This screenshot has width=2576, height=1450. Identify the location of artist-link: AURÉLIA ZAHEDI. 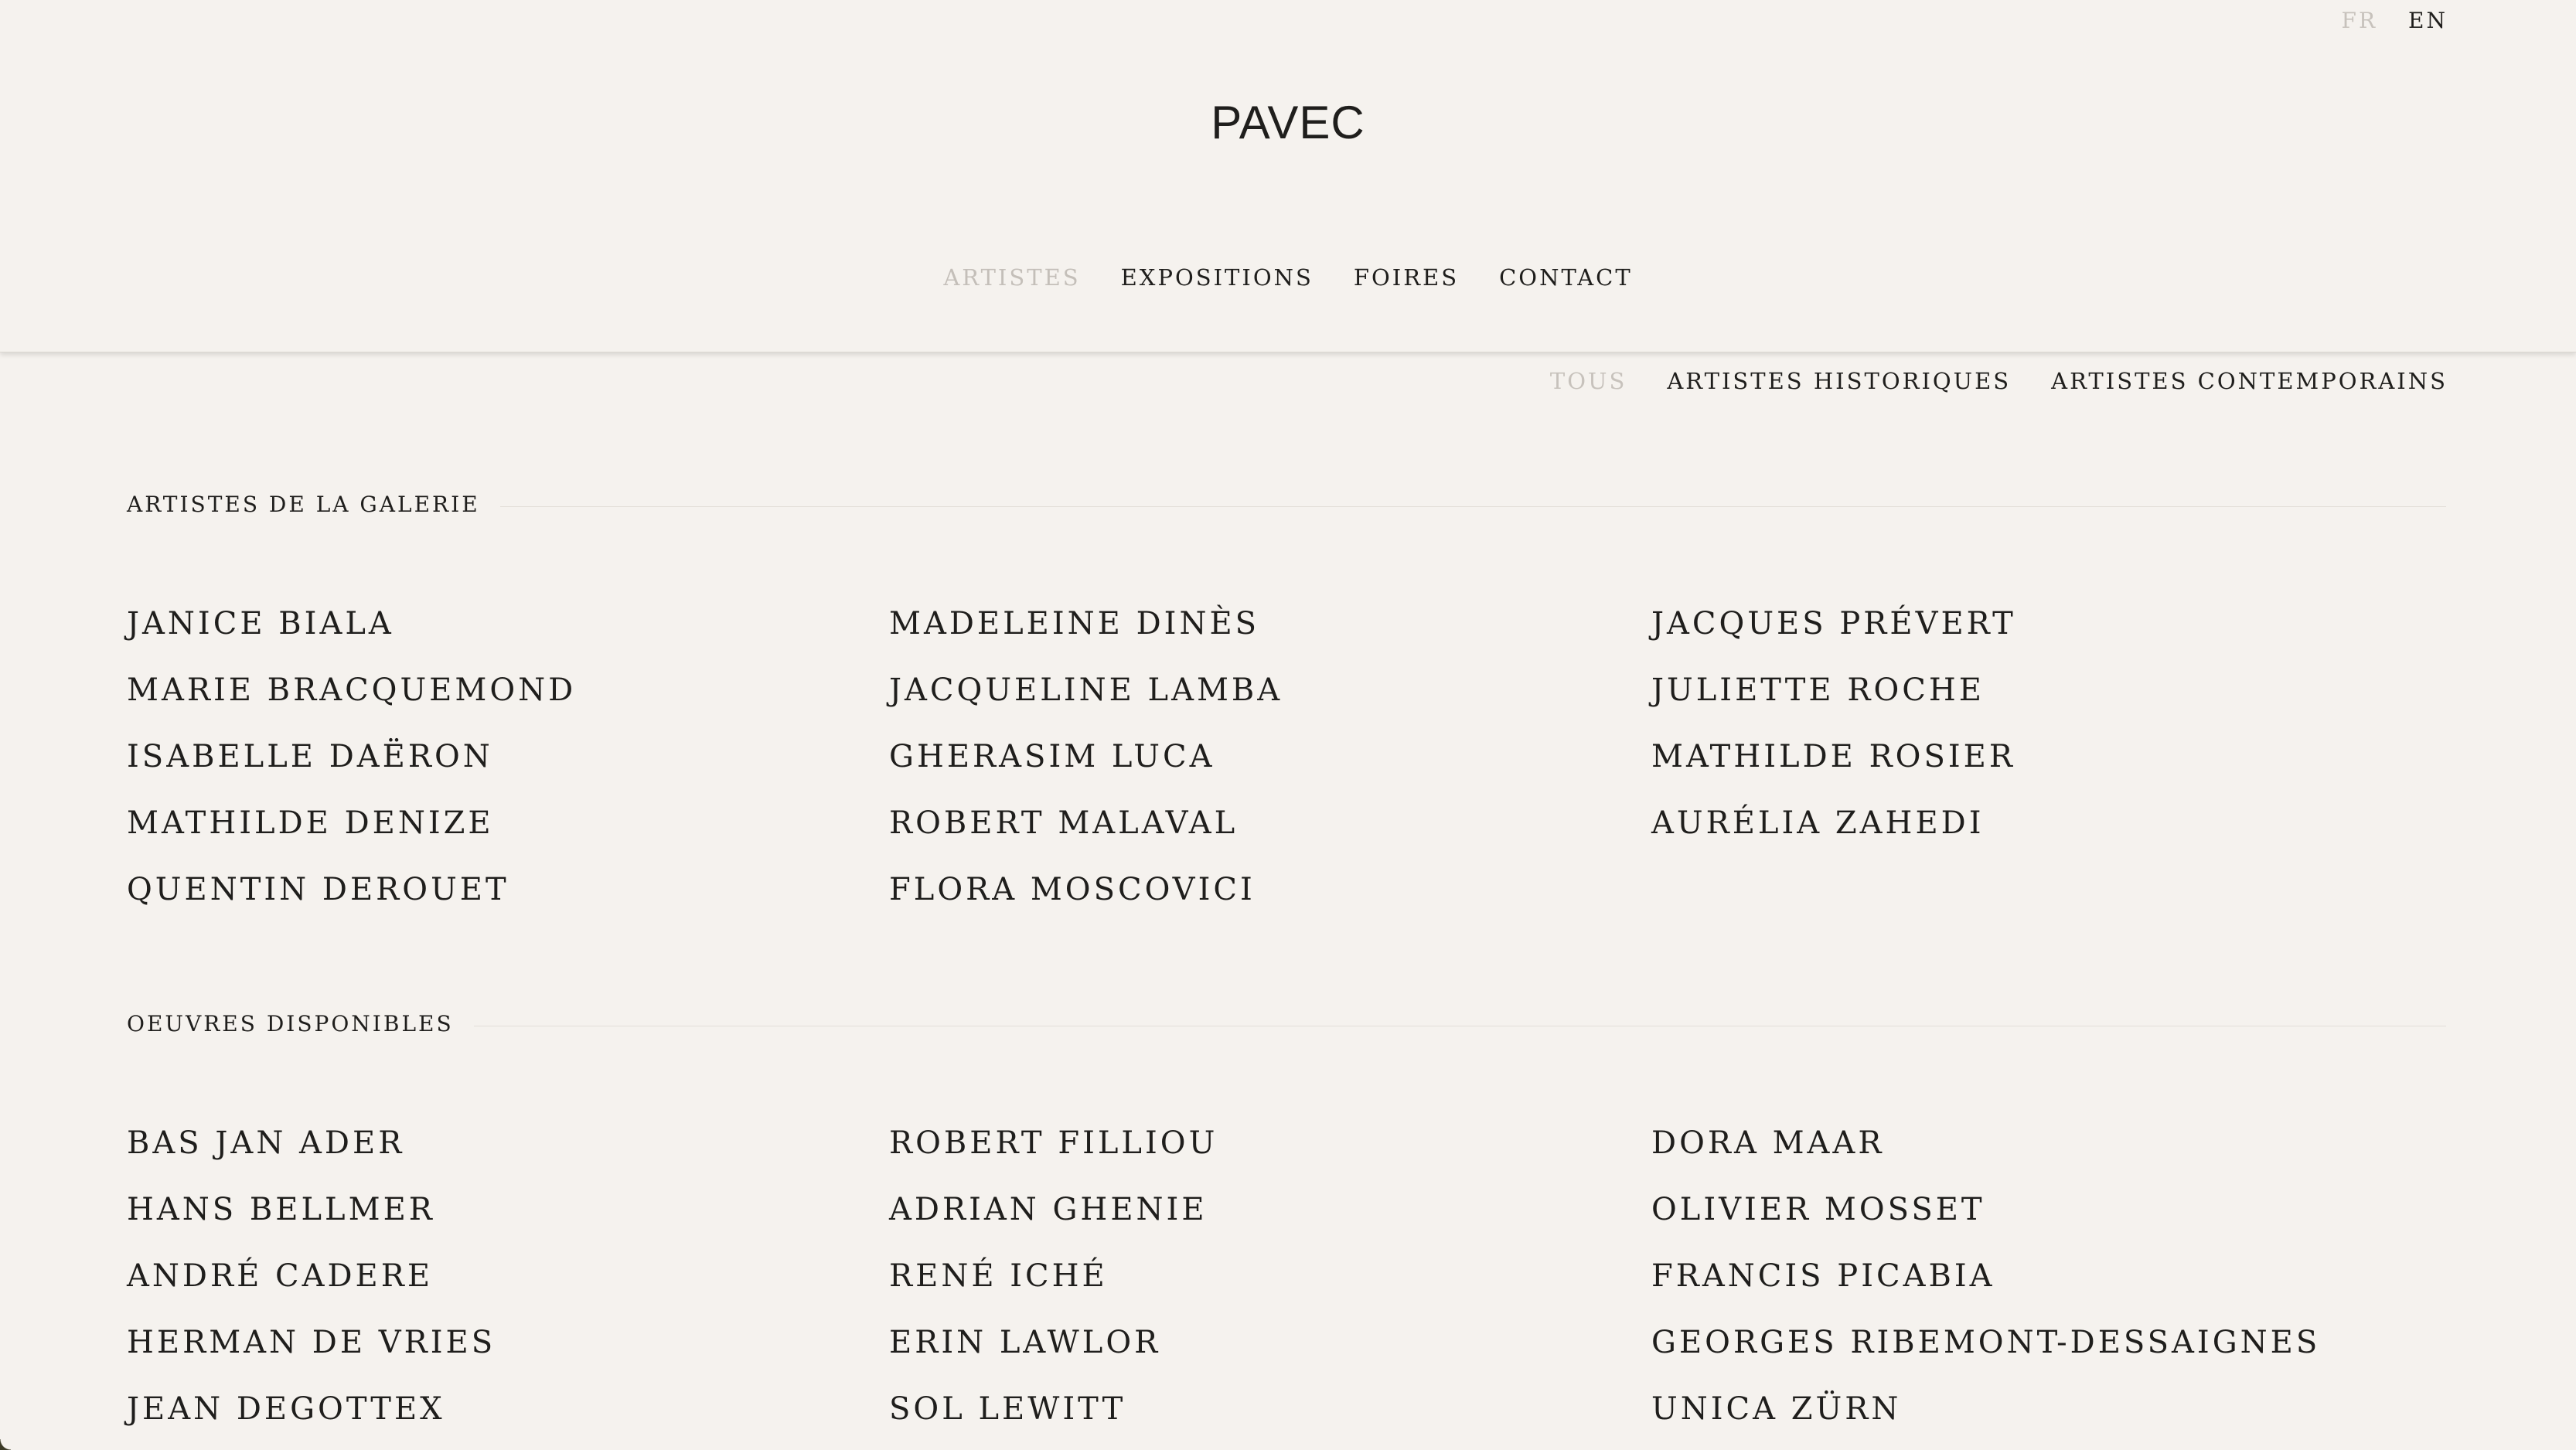
(2048, 823).